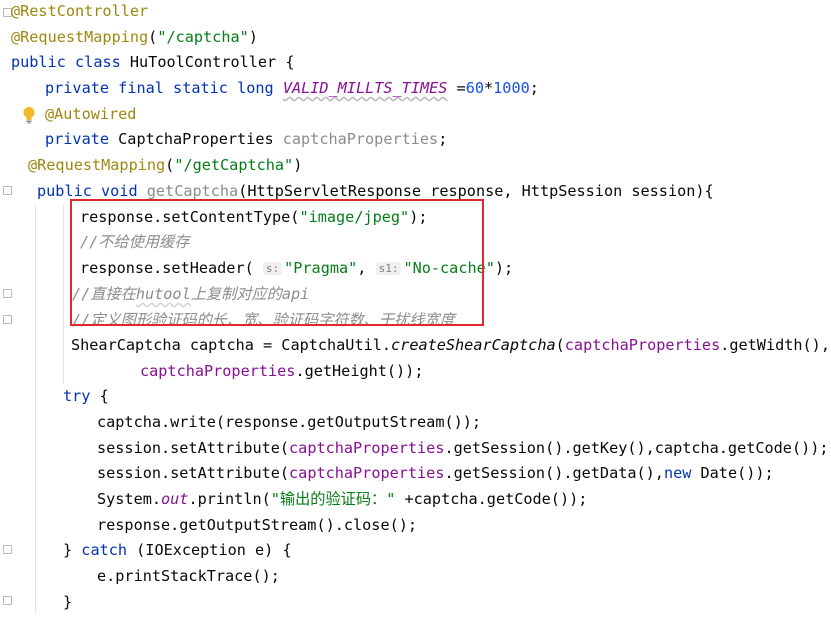  I want to click on code-token: +captcha.getCode());, so click(491, 499).